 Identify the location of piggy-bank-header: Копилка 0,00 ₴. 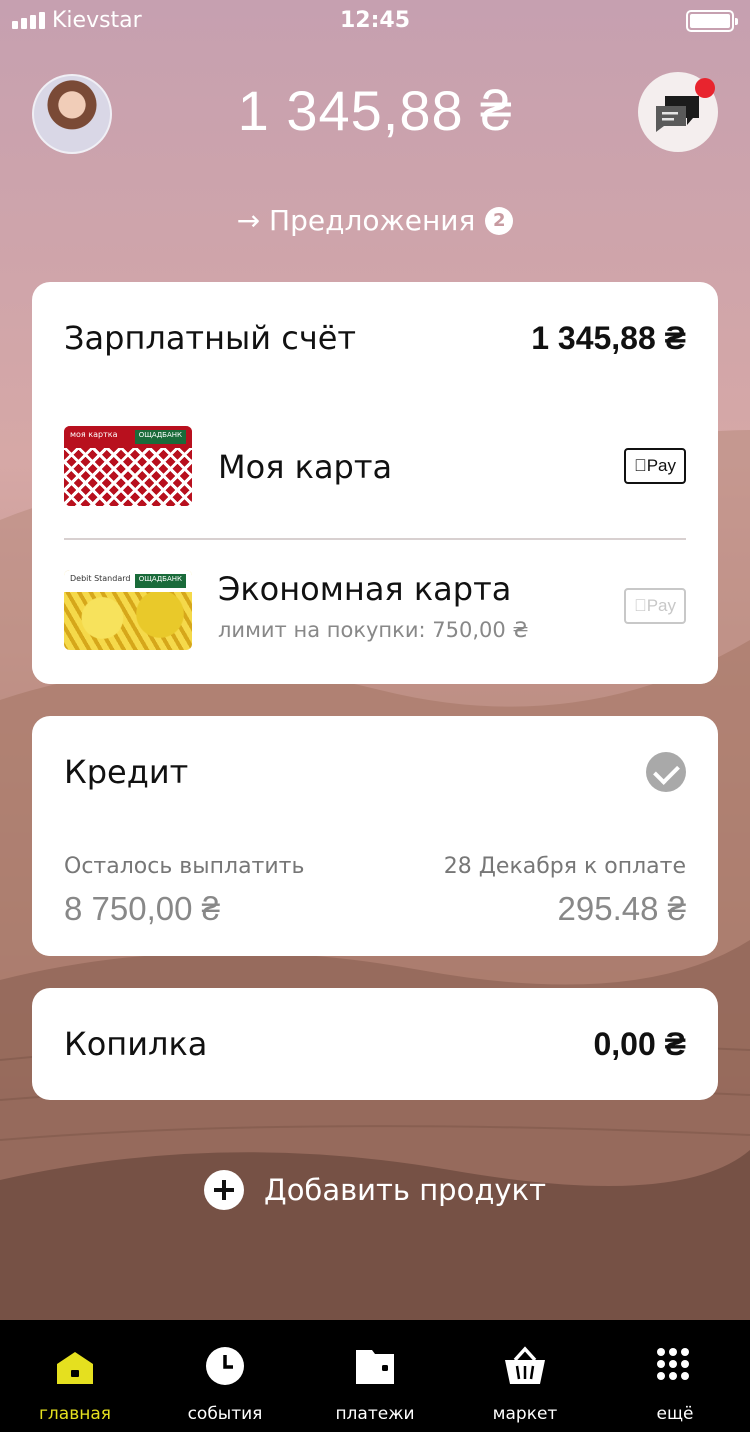
(375, 1044).